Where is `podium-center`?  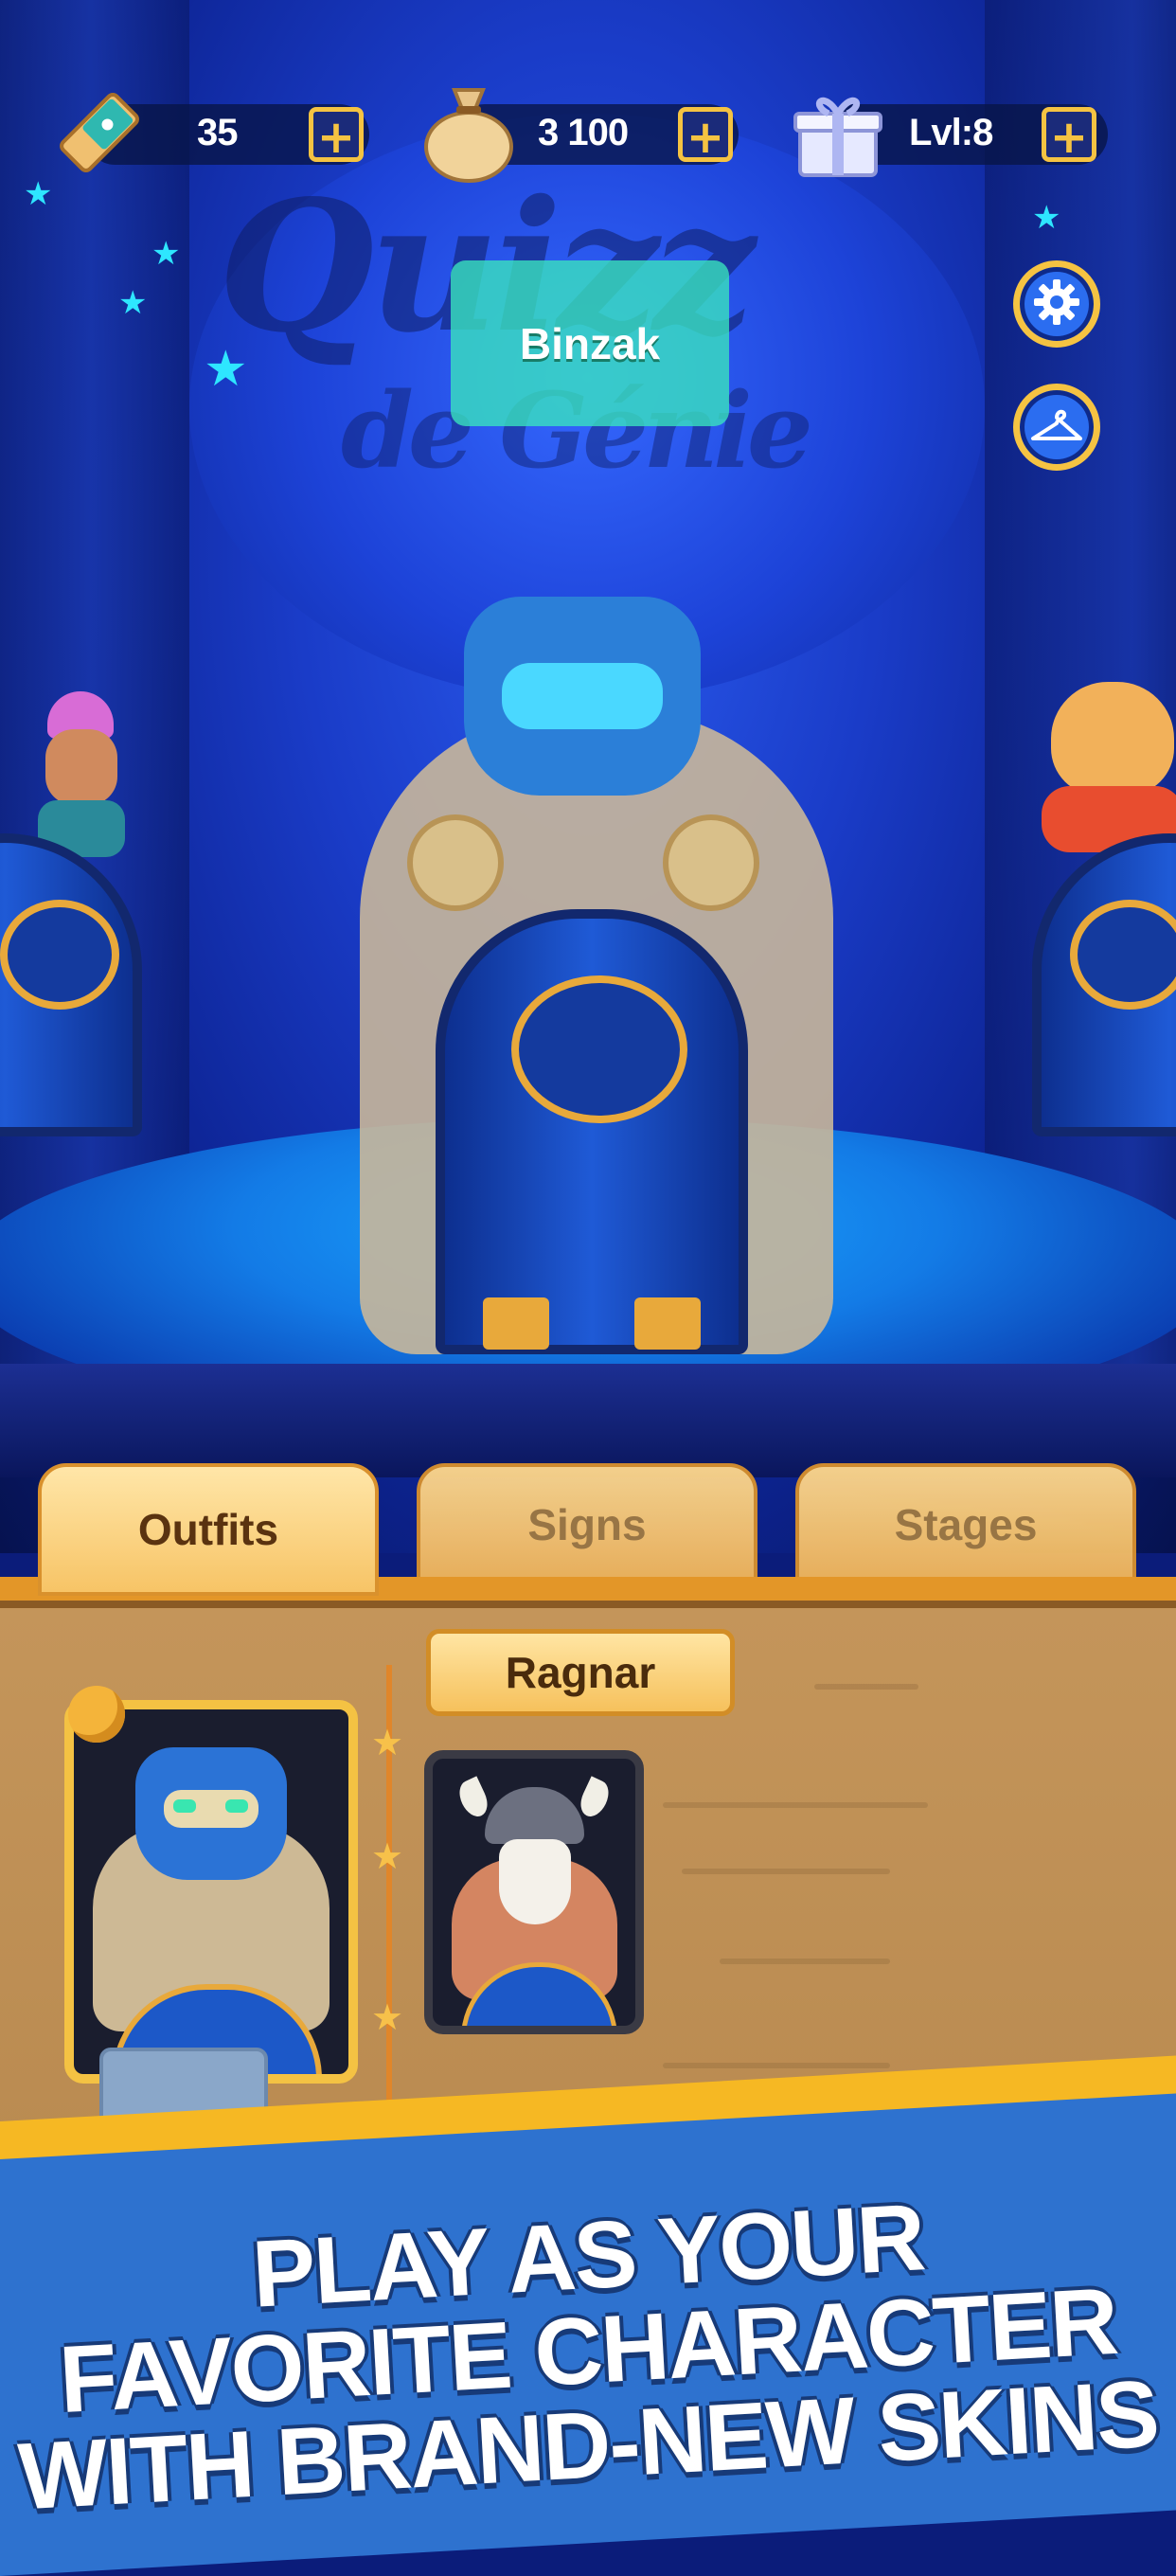 podium-center is located at coordinates (592, 1131).